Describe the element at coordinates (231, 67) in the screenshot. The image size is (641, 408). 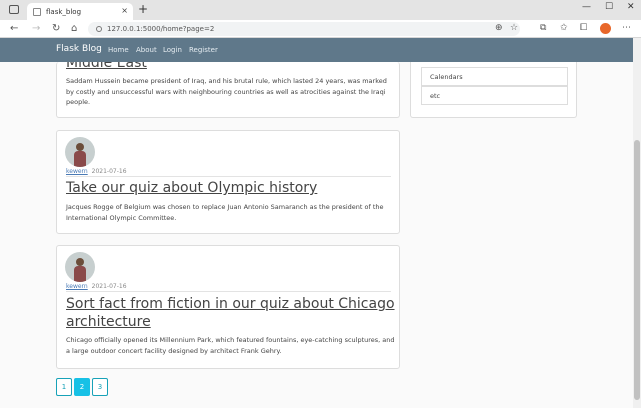
I see `post-title-link: Middle East` at that location.